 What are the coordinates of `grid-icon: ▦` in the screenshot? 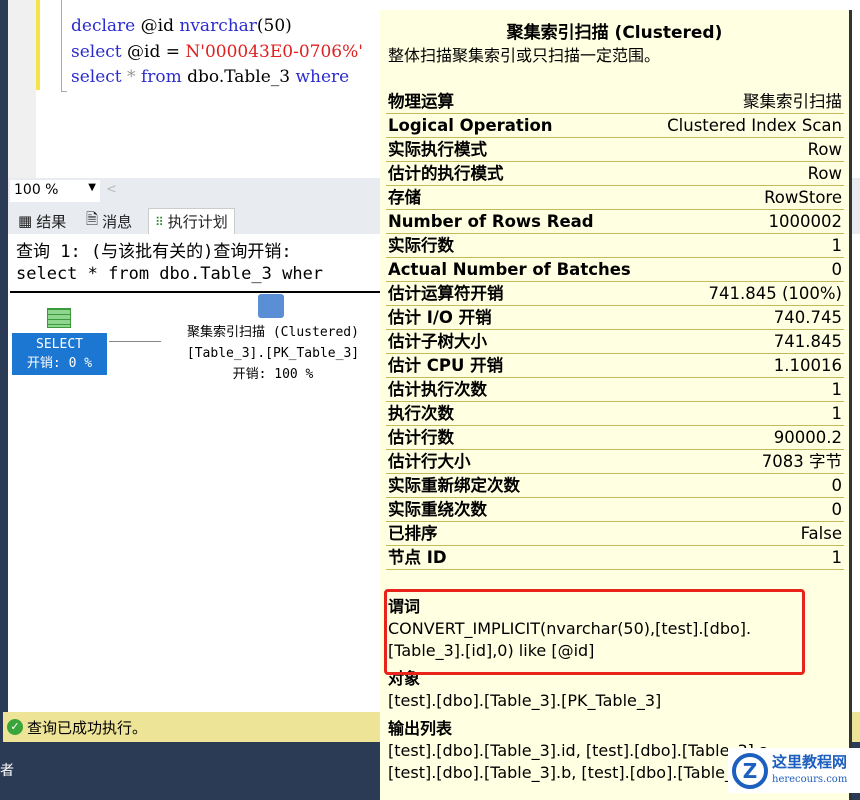 It's located at (25, 221).